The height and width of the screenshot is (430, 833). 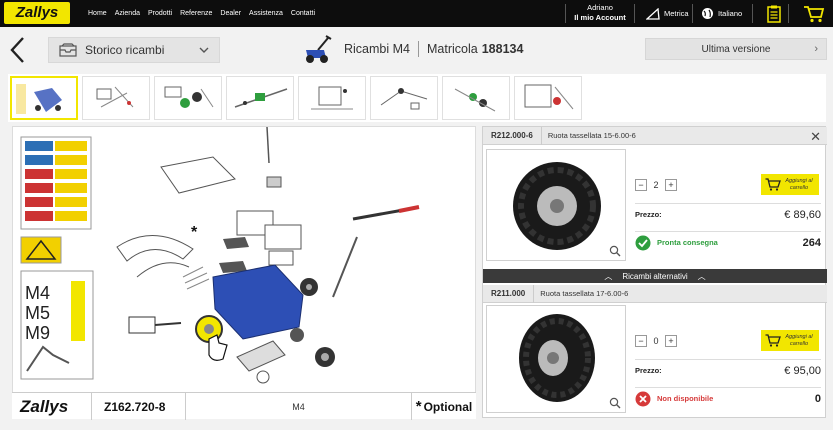 I want to click on account-menu: Adriano Il mio Account, so click(x=600, y=13).